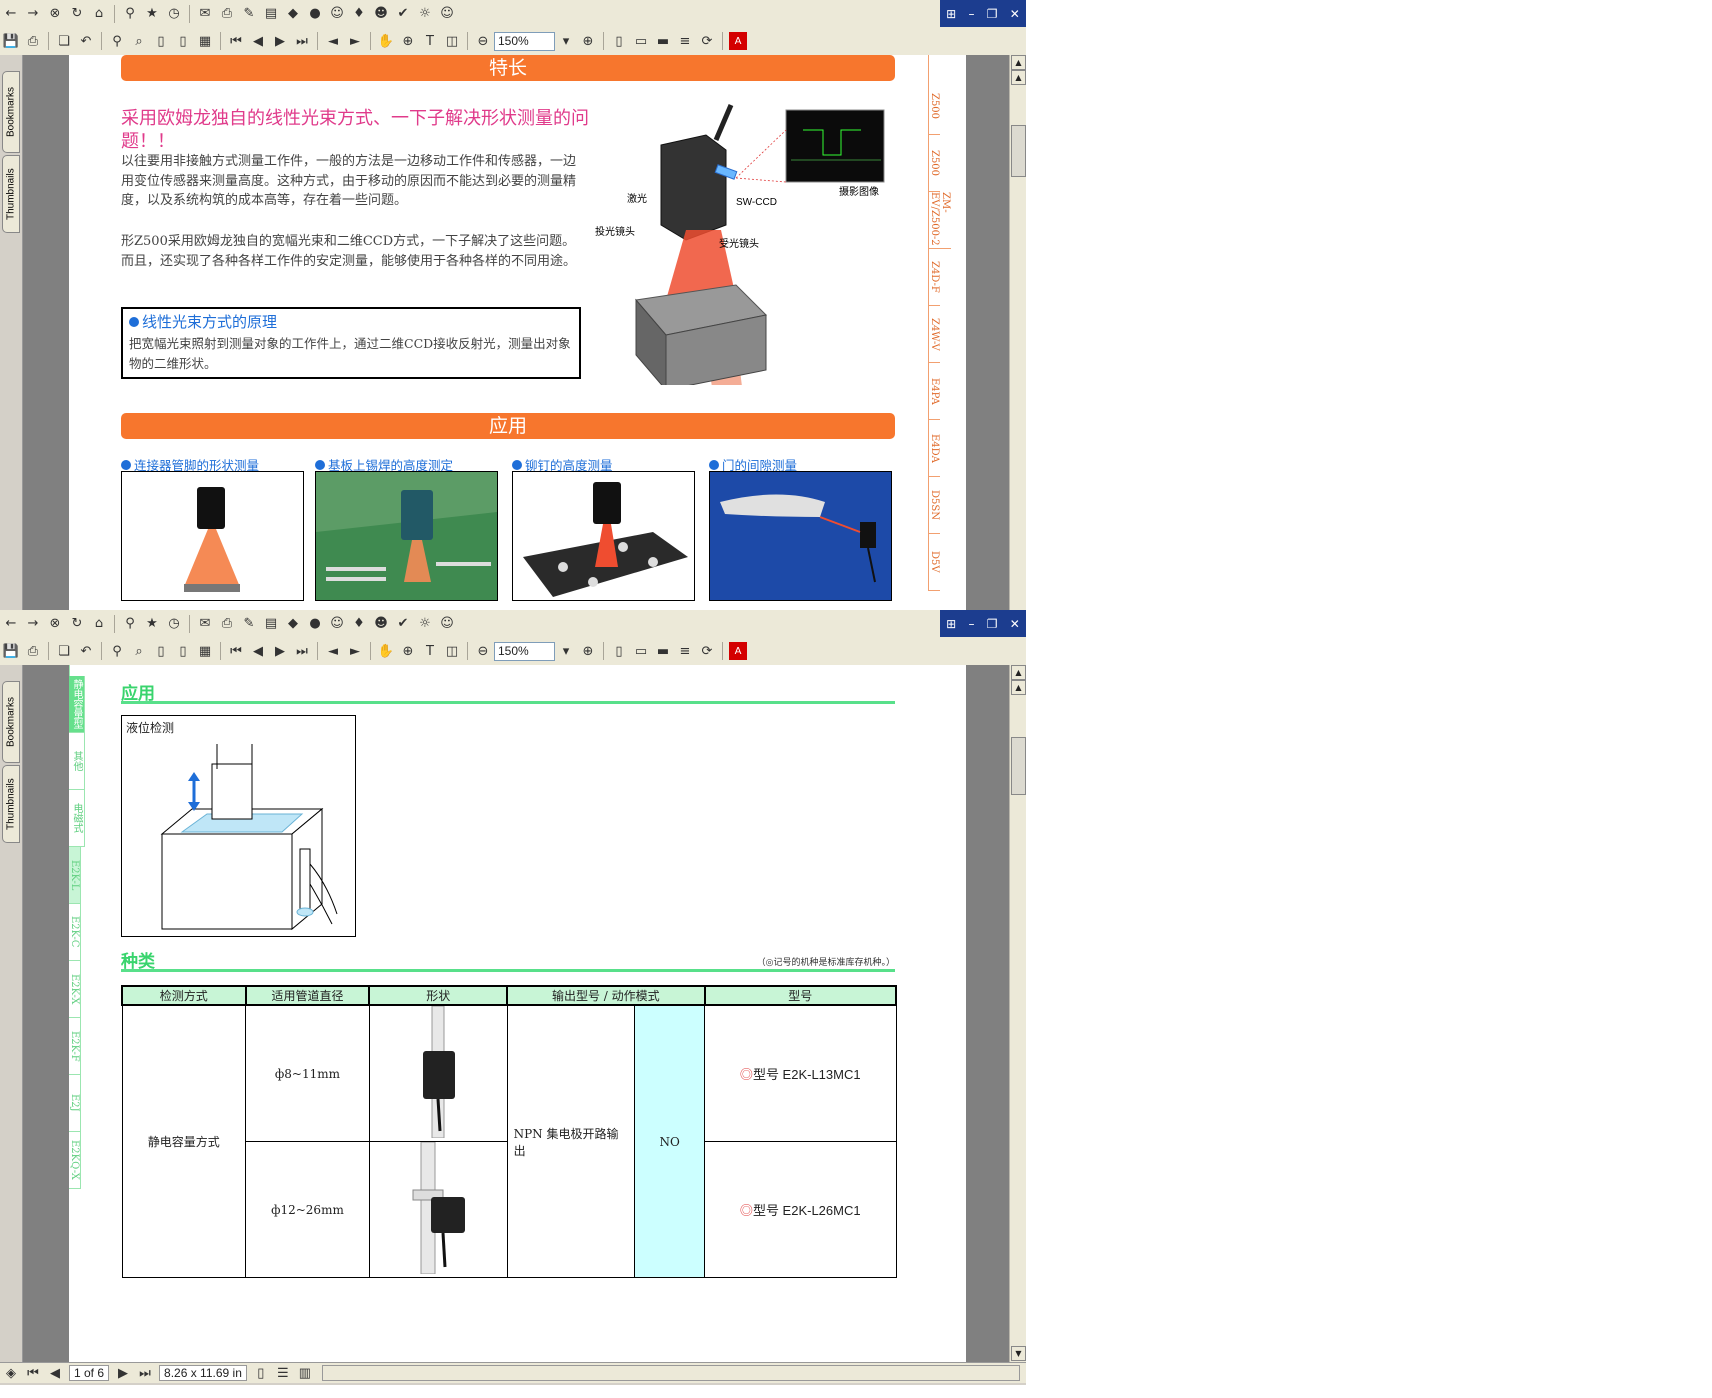 This screenshot has height=1398, width=1712. What do you see at coordinates (75, 1046) in the screenshot?
I see `index-tab: E2K-F` at bounding box center [75, 1046].